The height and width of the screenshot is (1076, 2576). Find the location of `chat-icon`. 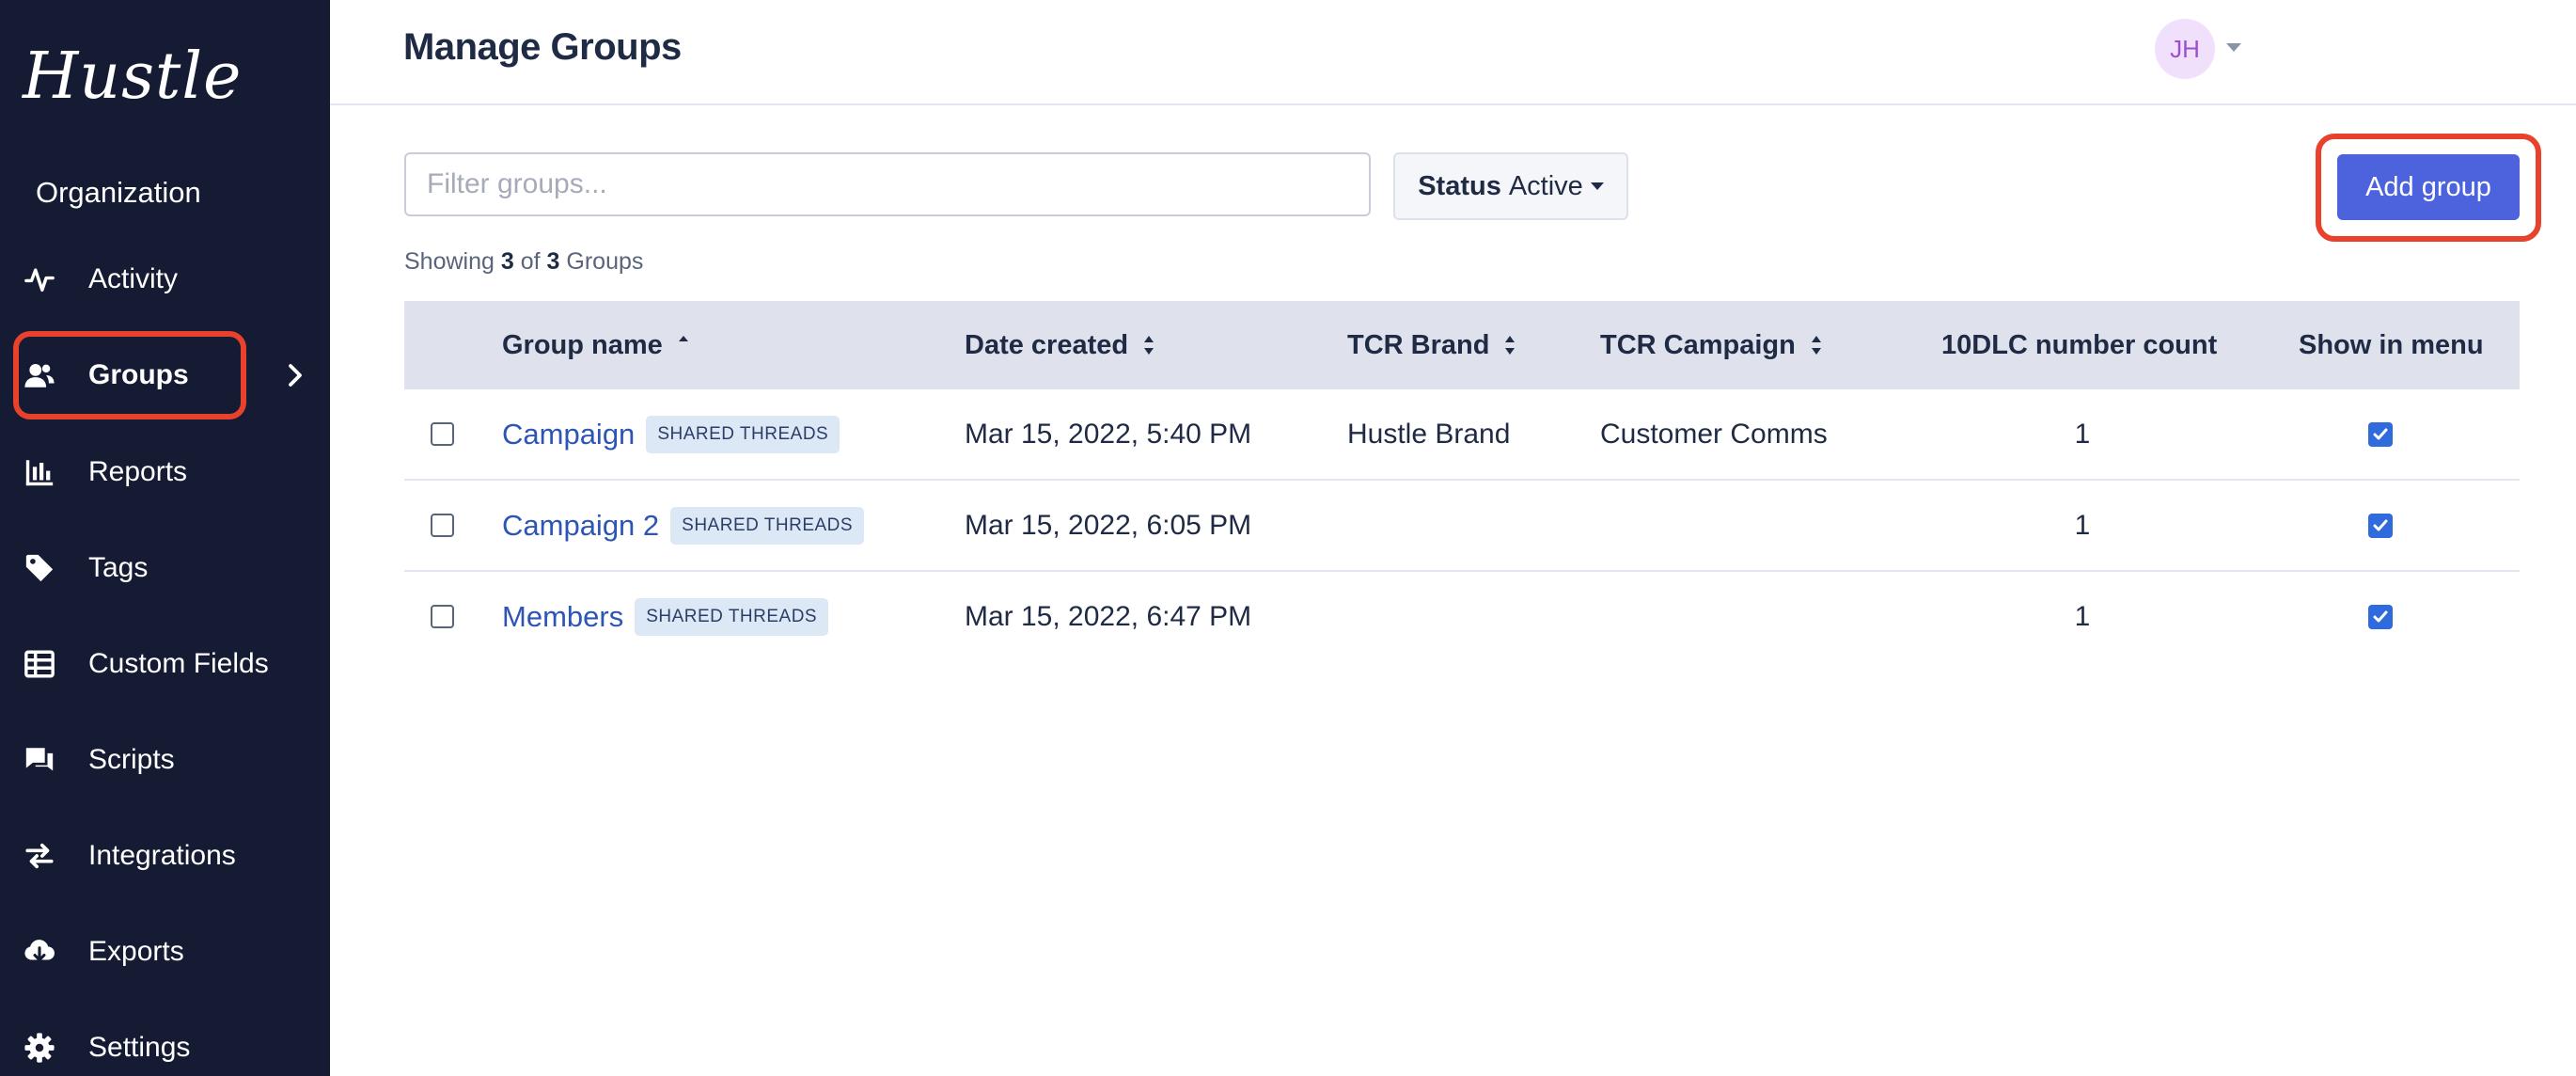

chat-icon is located at coordinates (39, 760).